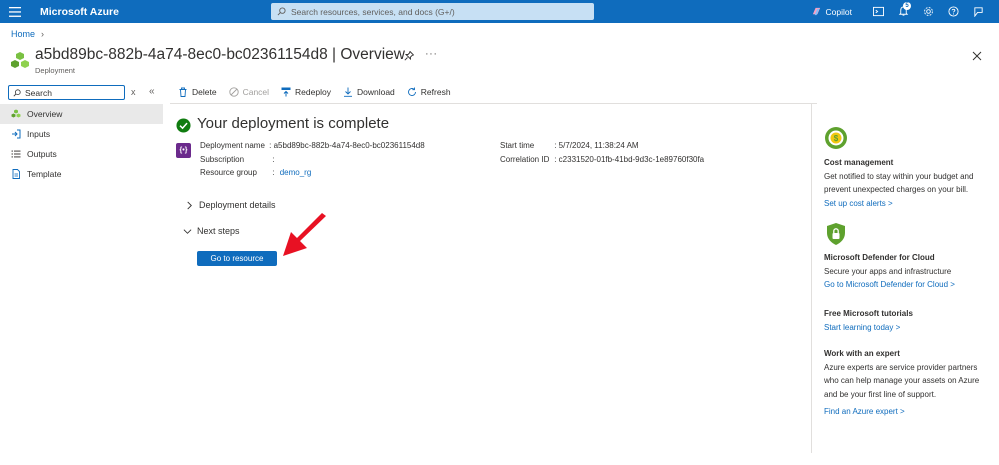  What do you see at coordinates (313, 92) in the screenshot?
I see `redeploy-label: Redeploy` at bounding box center [313, 92].